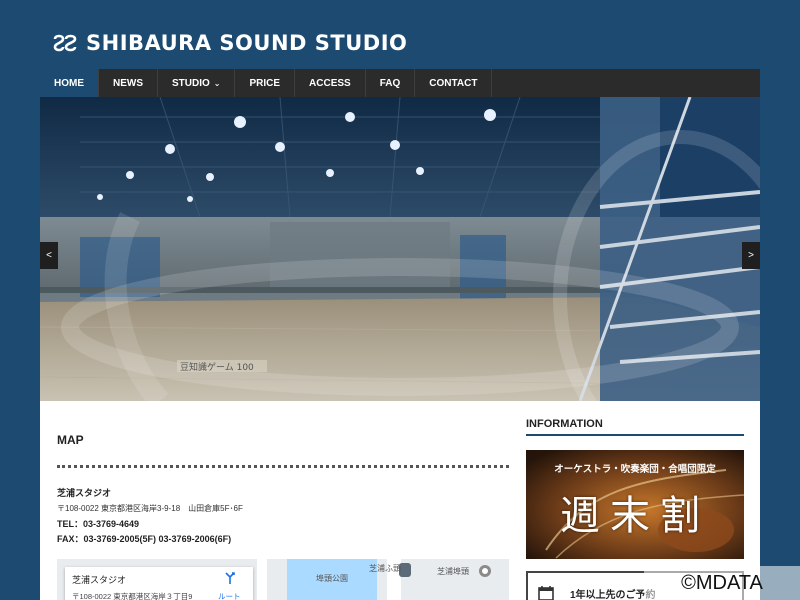  I want to click on site-logo: SHIBAURA SOUND STUDIO, so click(229, 43).